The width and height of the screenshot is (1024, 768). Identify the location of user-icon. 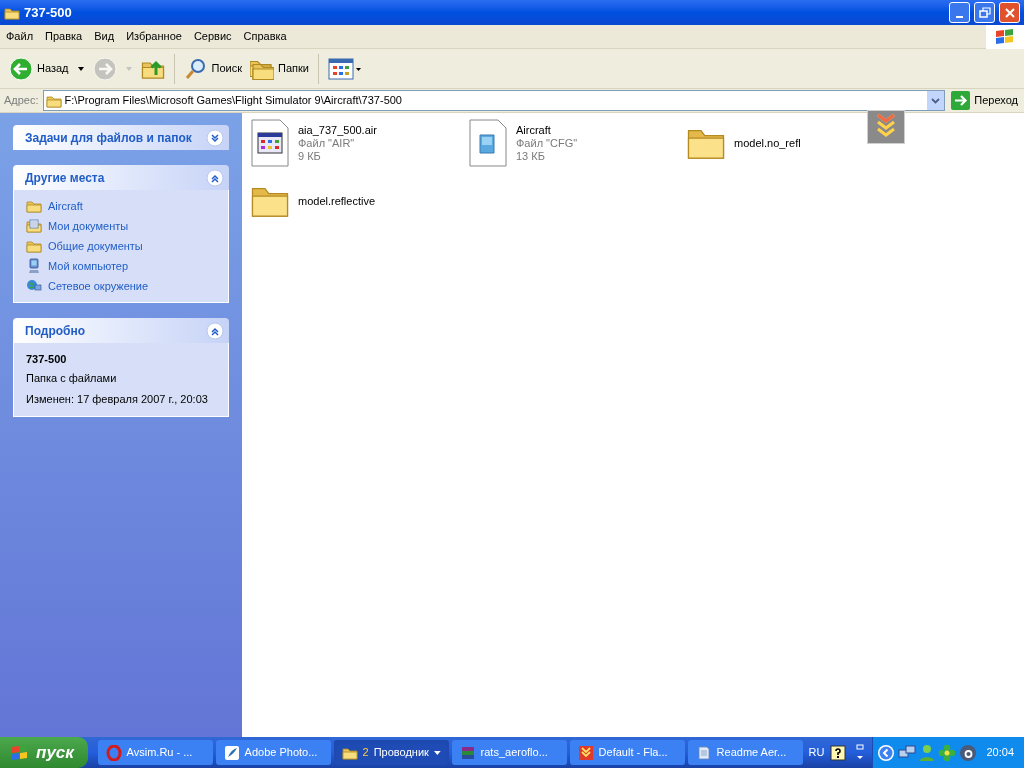
(927, 752).